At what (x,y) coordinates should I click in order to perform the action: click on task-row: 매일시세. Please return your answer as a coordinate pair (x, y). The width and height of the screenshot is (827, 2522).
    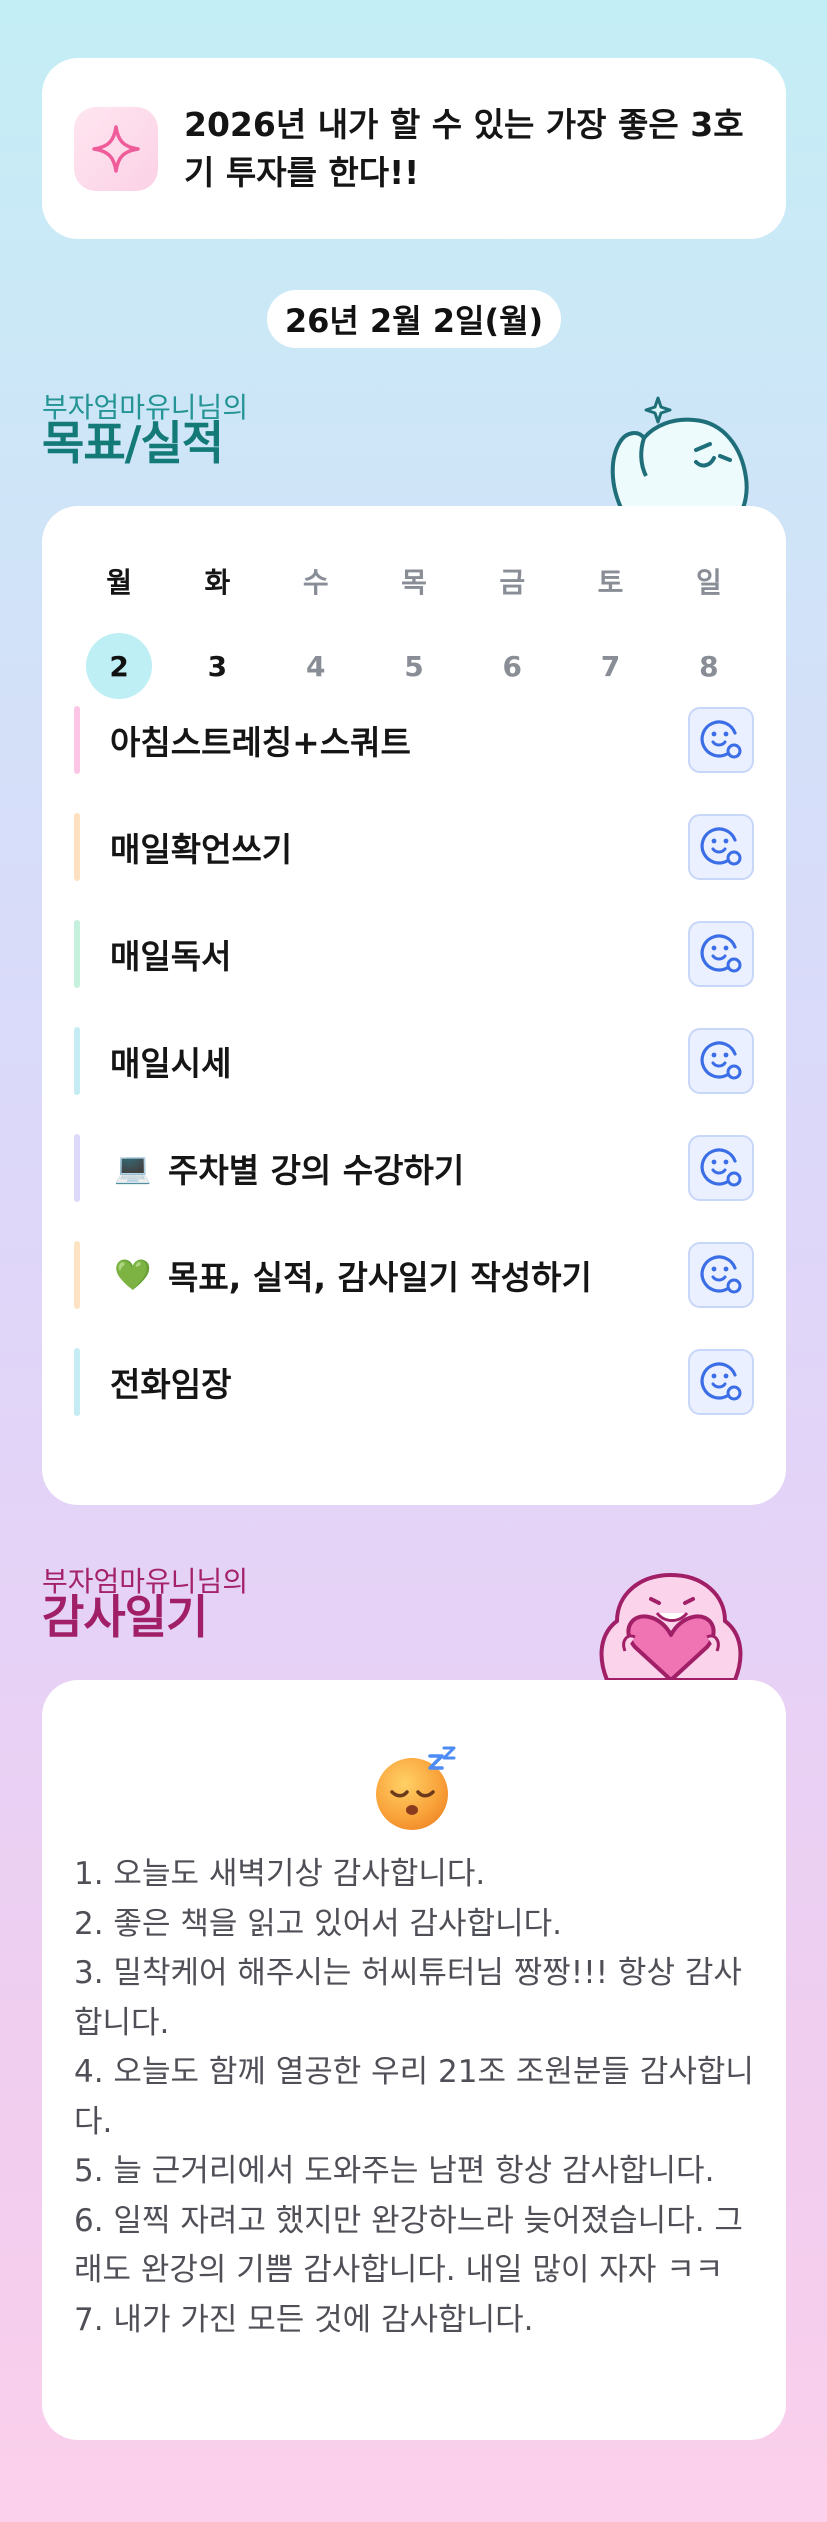
    Looking at the image, I should click on (414, 1061).